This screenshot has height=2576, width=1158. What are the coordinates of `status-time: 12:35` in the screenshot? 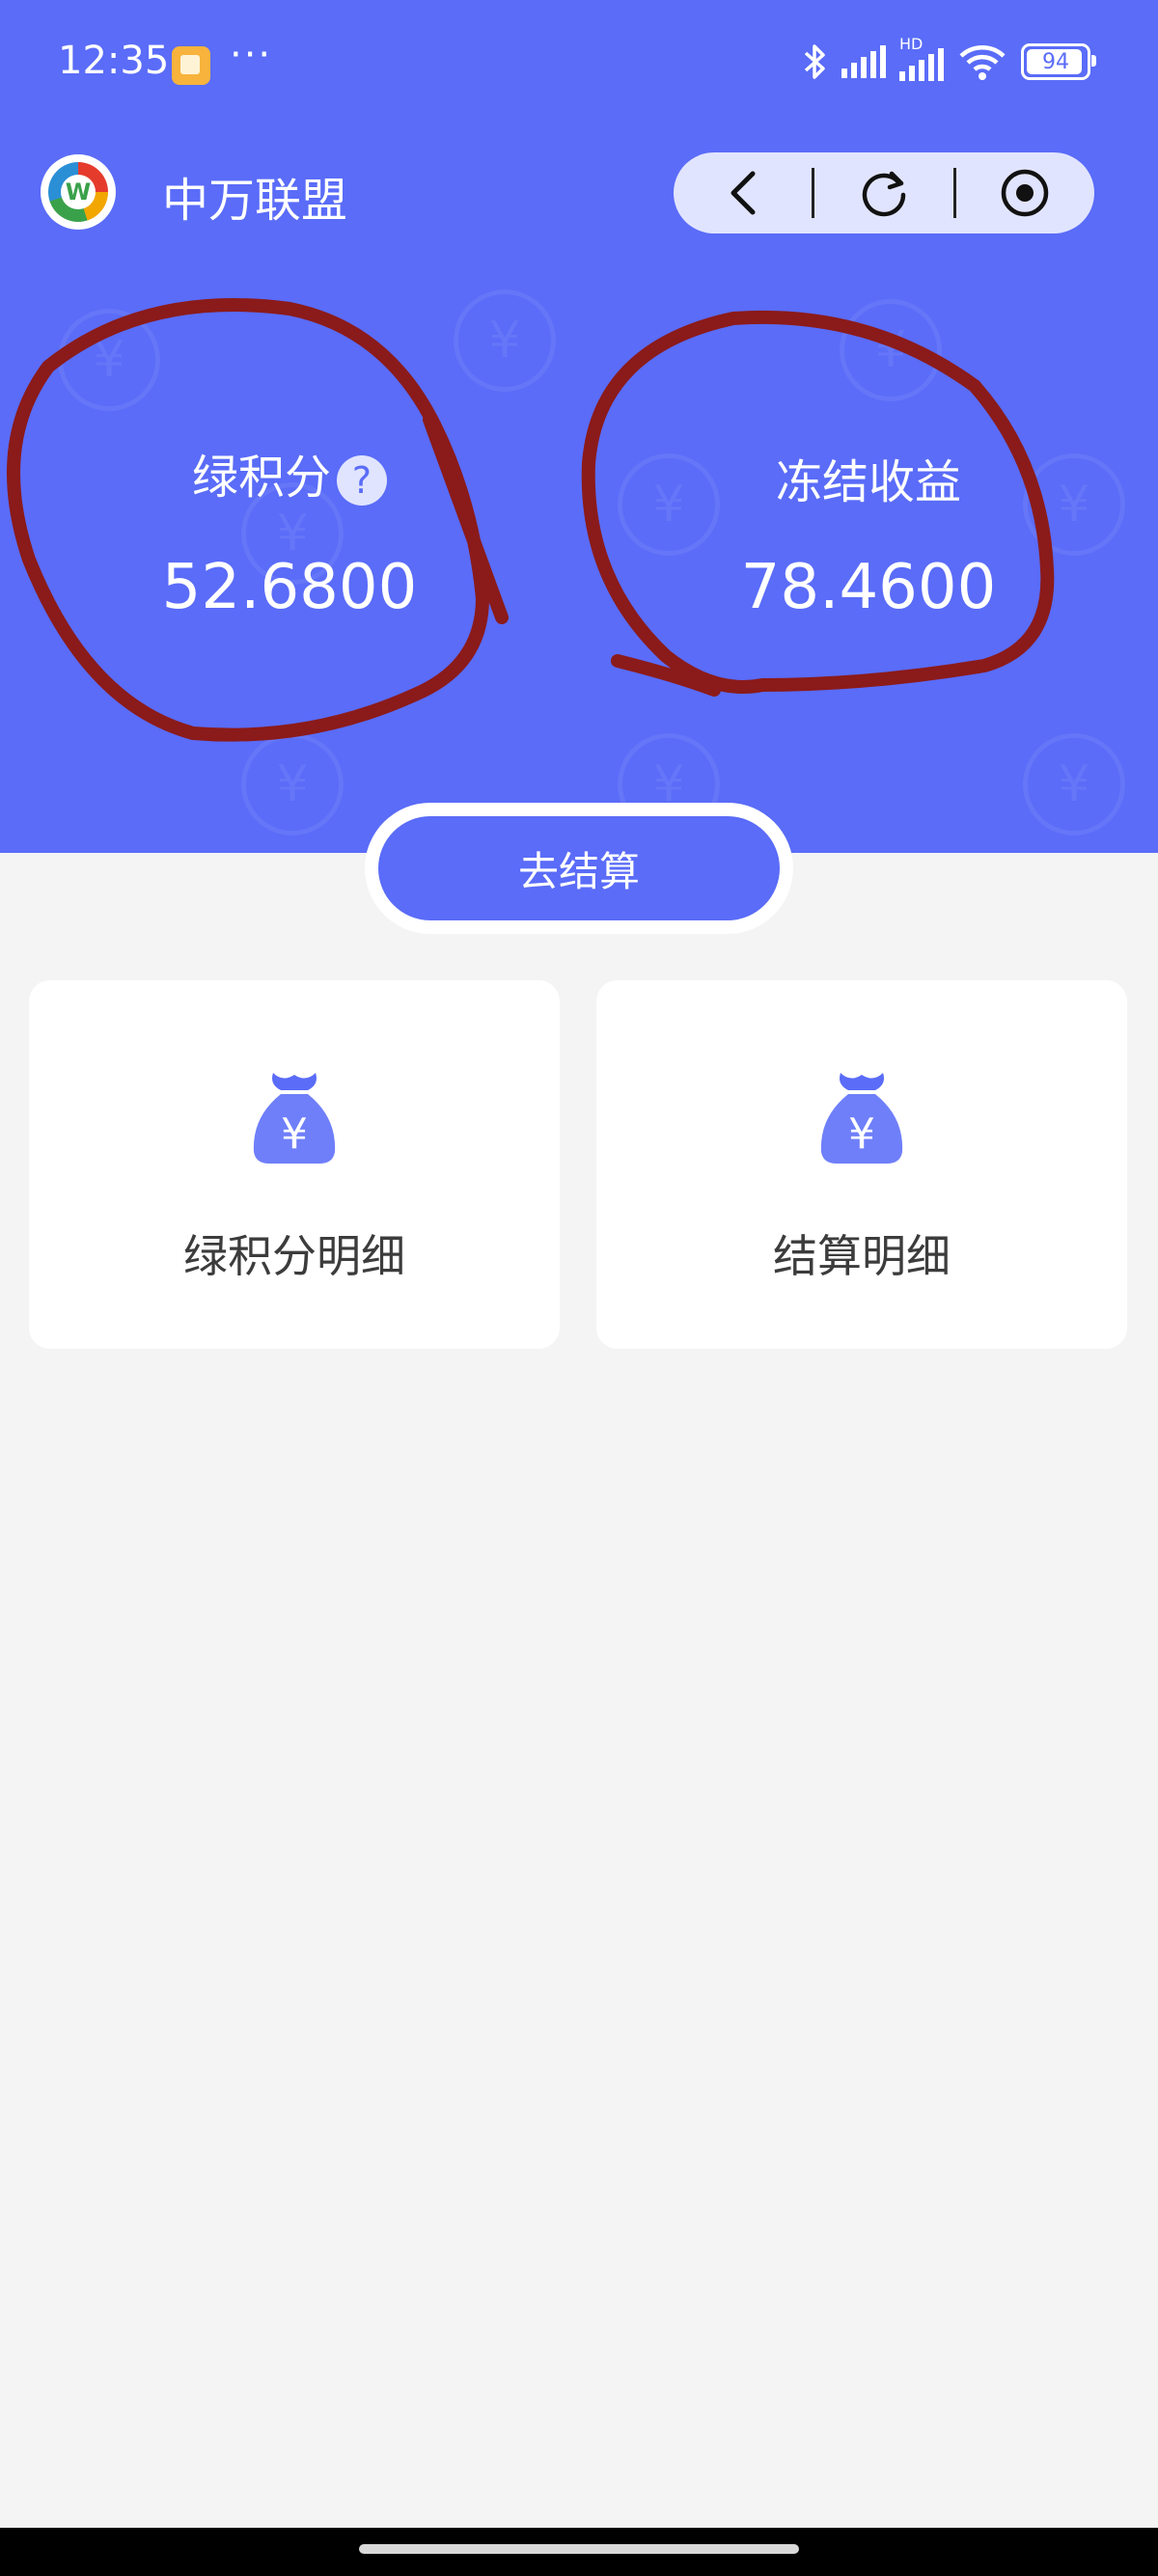 It's located at (114, 61).